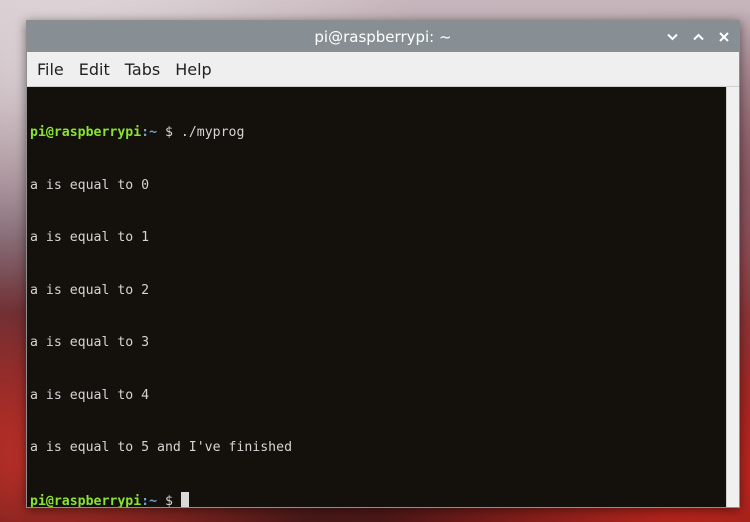  I want to click on output-line: a is equal to 2, so click(90, 290).